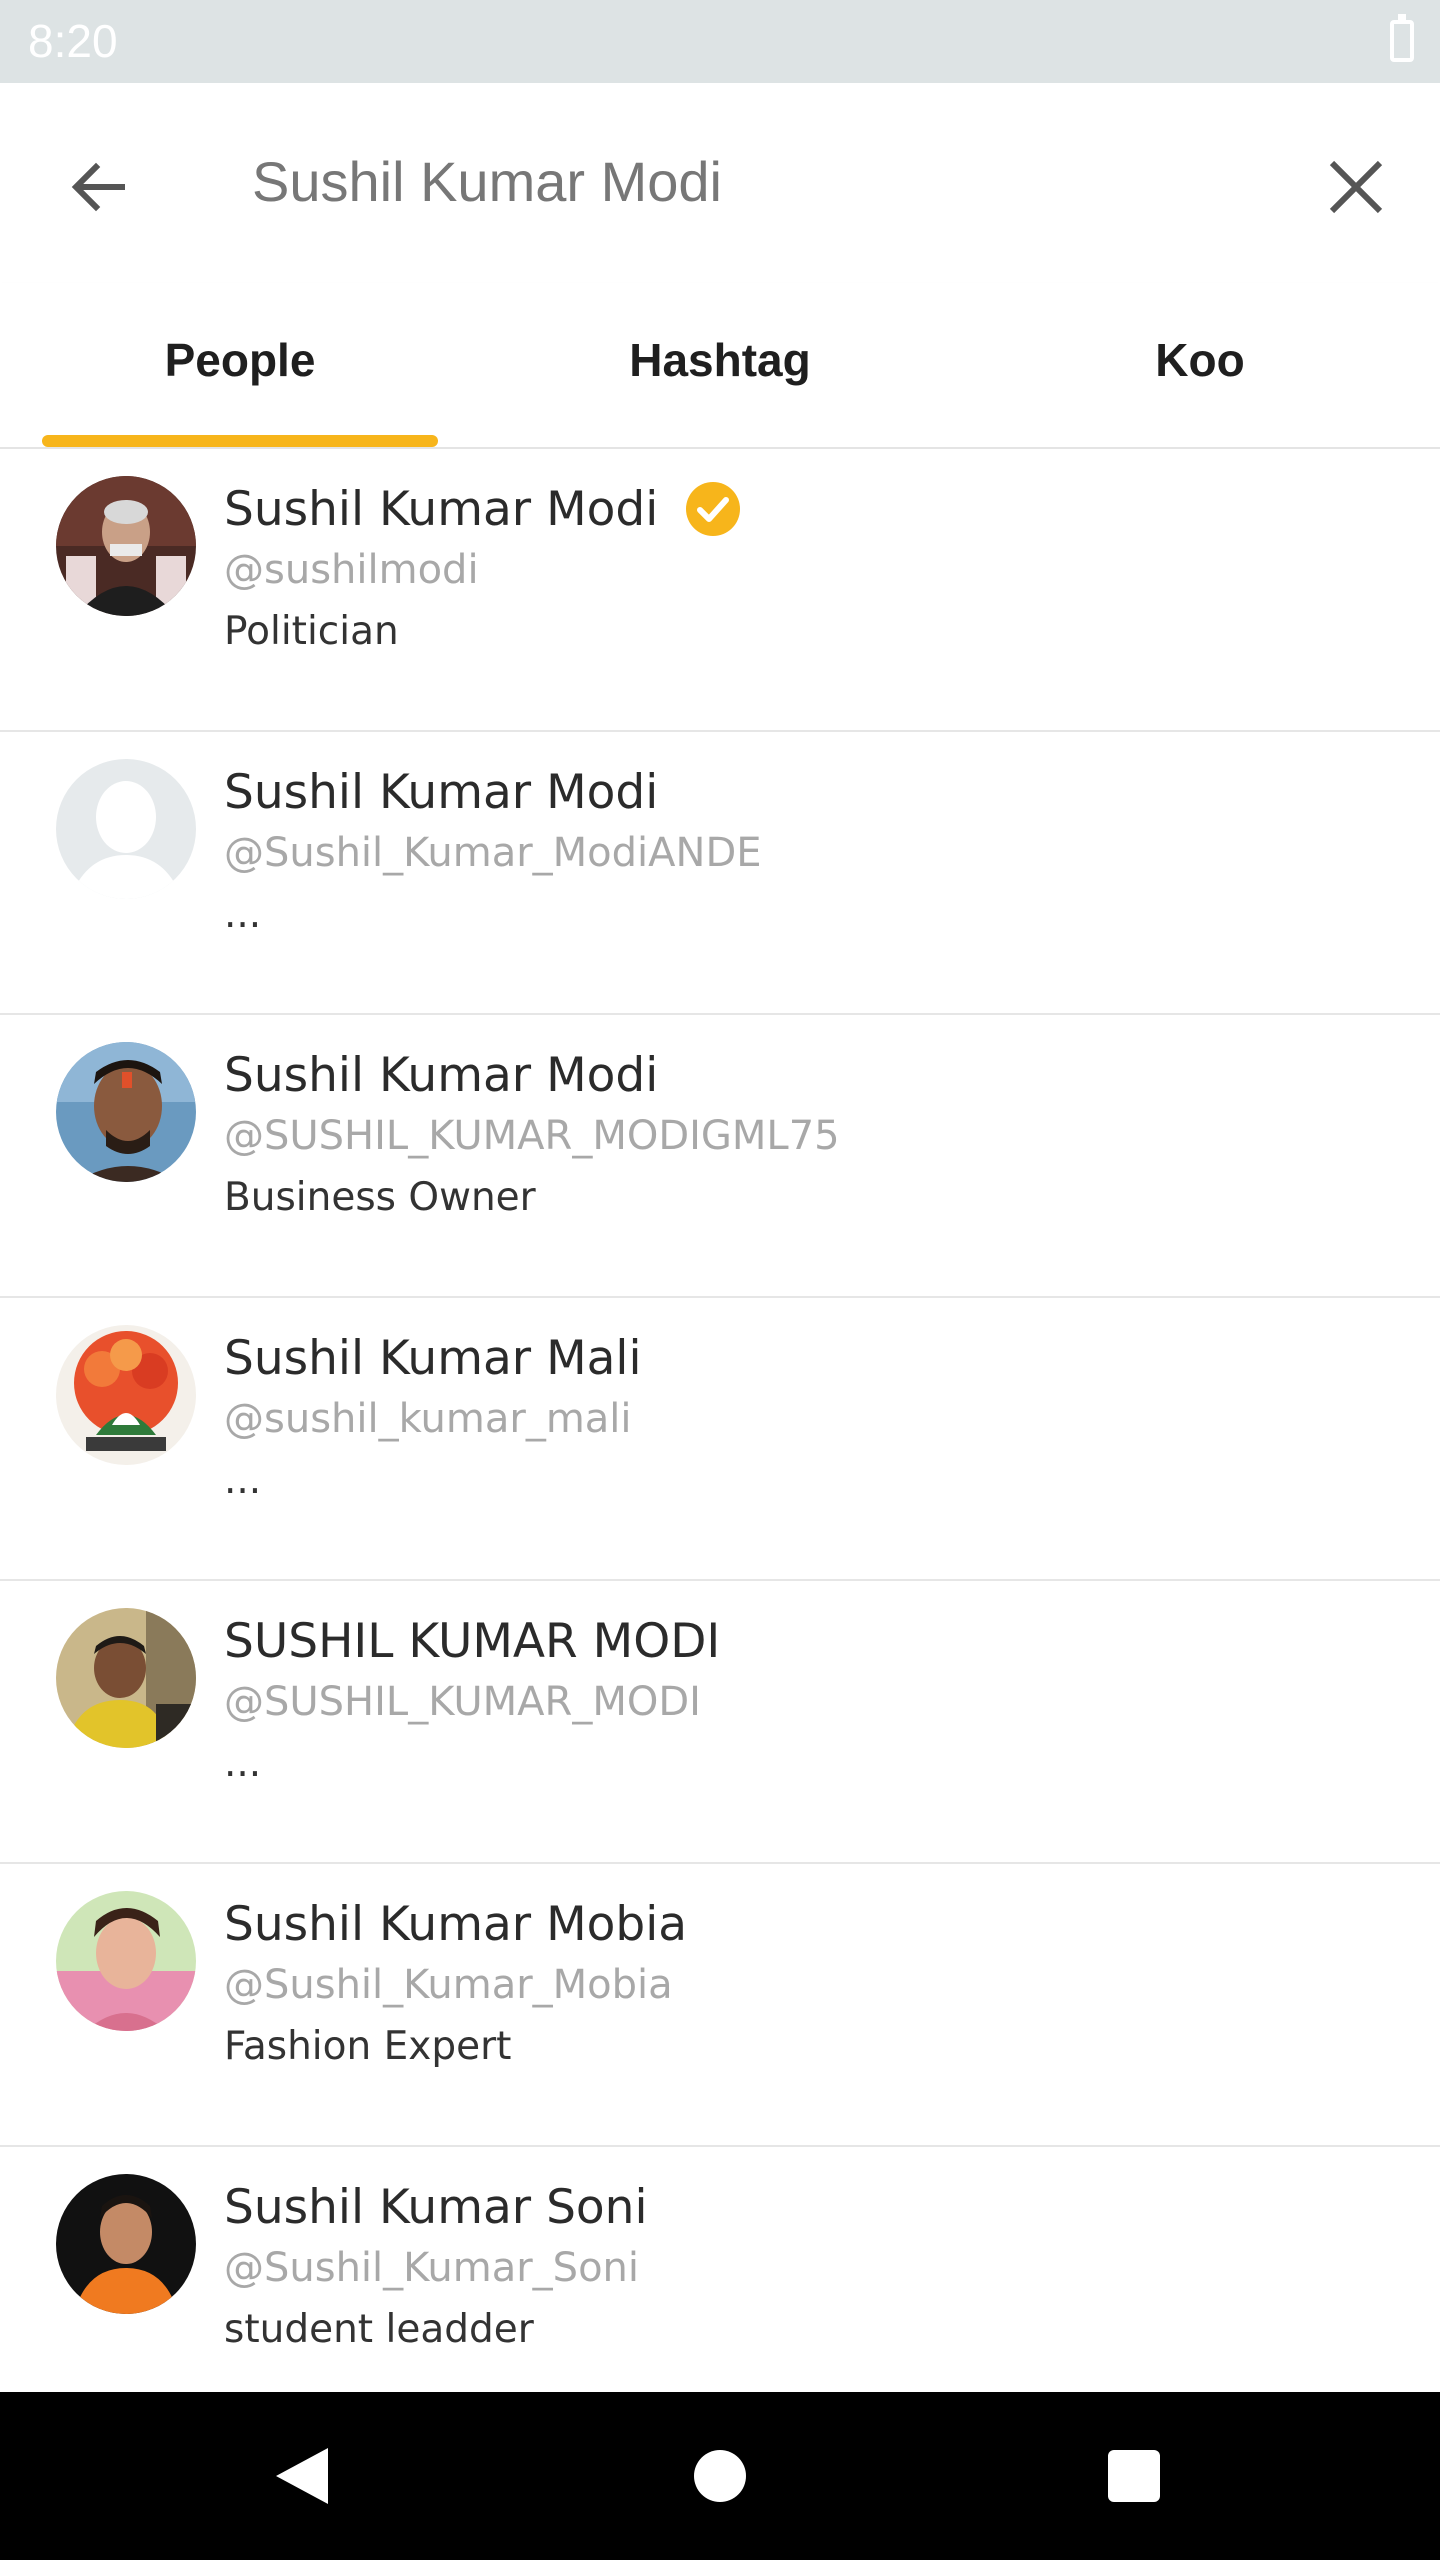 The height and width of the screenshot is (2560, 1440). Describe the element at coordinates (456, 1924) in the screenshot. I see `user-name: Sushil Kumar Mobia` at that location.